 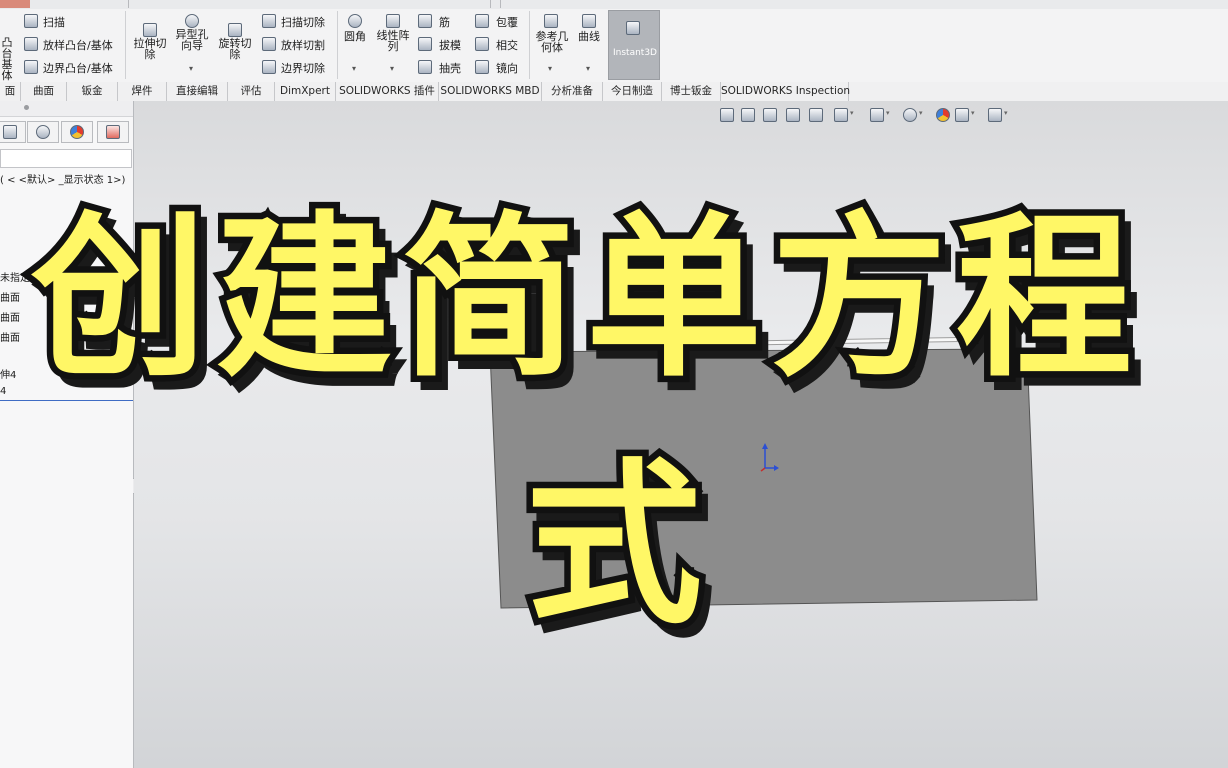 I want to click on tab-solidworks-inspection: SOLIDWORKS Inspection, so click(x=785, y=91).